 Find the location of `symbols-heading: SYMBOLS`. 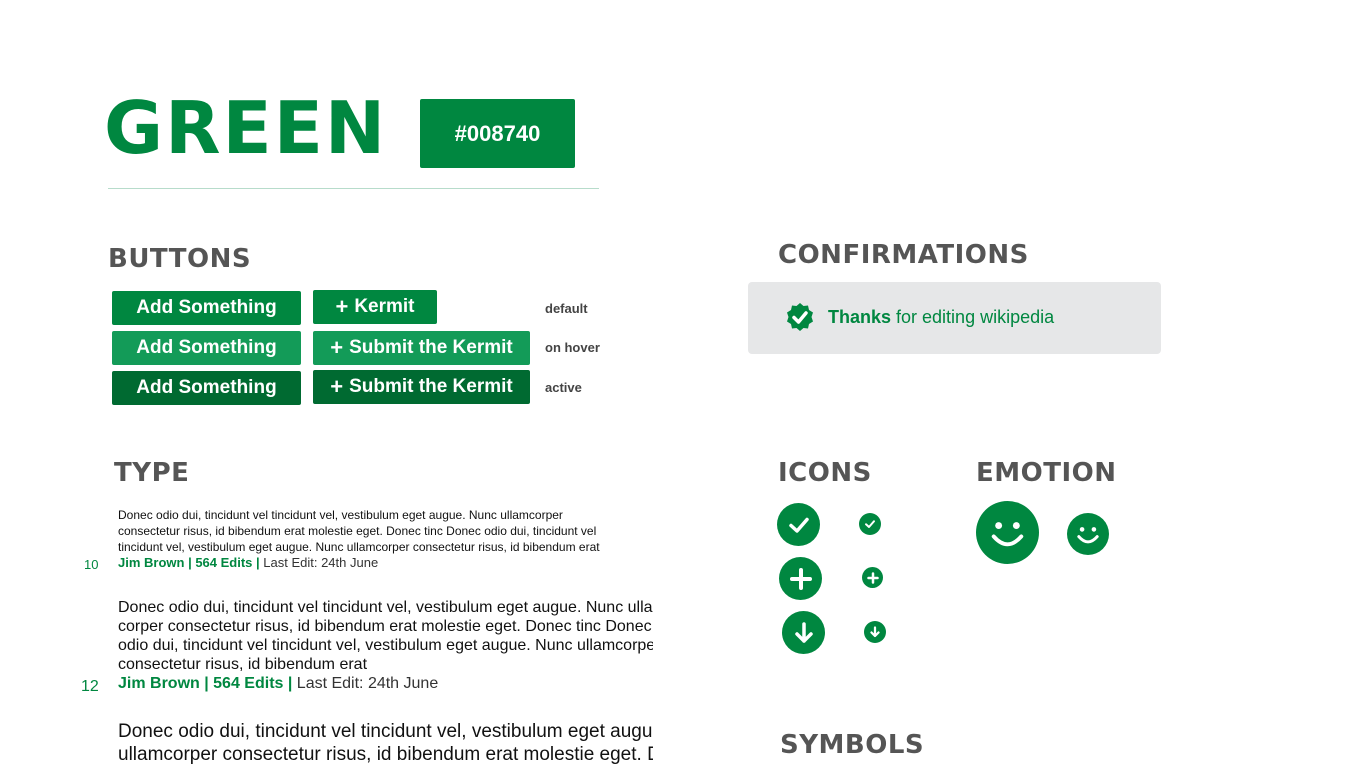

symbols-heading: SYMBOLS is located at coordinates (852, 745).